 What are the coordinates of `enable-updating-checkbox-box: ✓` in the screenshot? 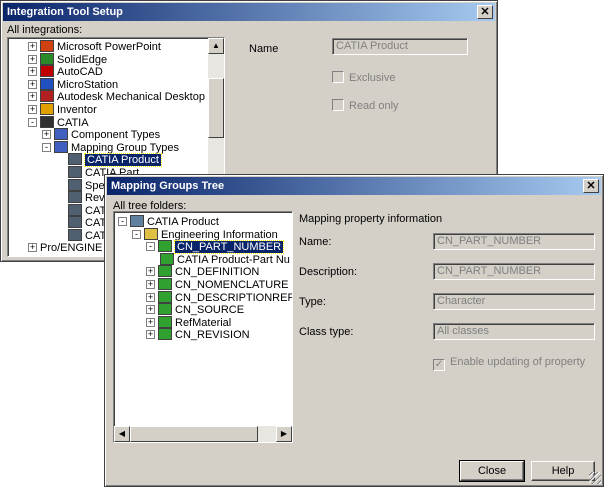 It's located at (439, 365).